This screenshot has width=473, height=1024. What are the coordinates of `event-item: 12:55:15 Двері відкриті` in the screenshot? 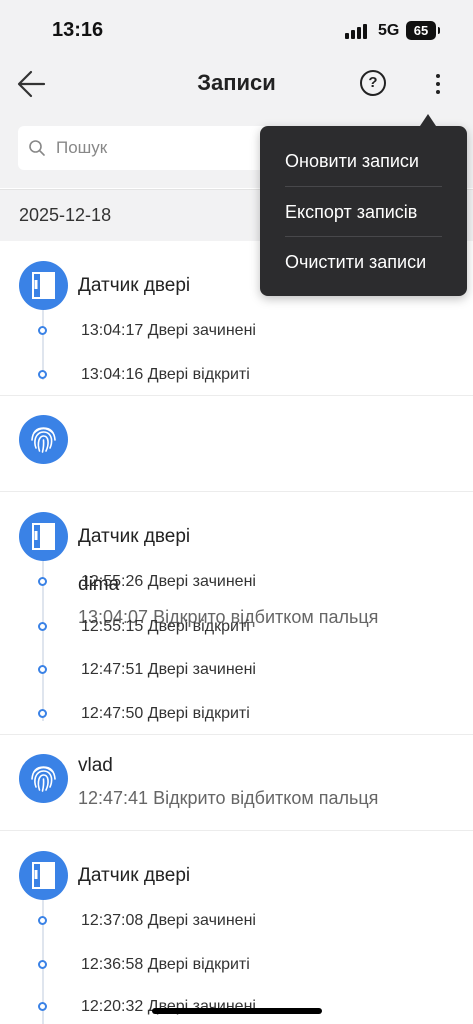 It's located at (236, 627).